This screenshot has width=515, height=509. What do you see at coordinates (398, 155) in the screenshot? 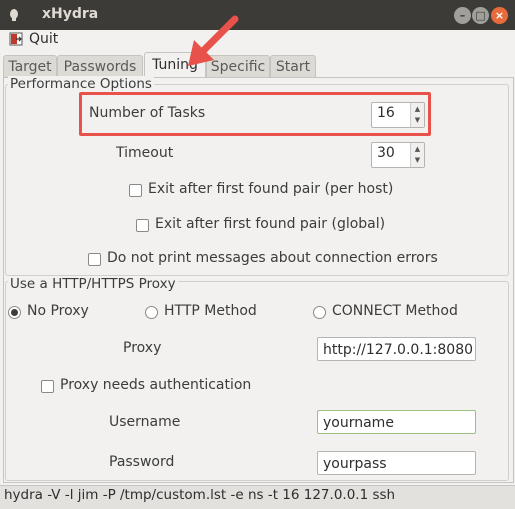
I see `timeout-spinbox: 30 ▲ ▼` at bounding box center [398, 155].